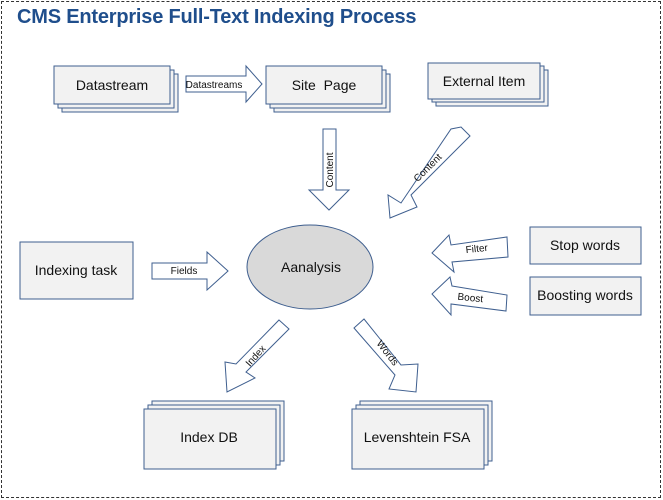  Describe the element at coordinates (214, 85) in the screenshot. I see `arrow-datastreams-label: Datastreams` at that location.